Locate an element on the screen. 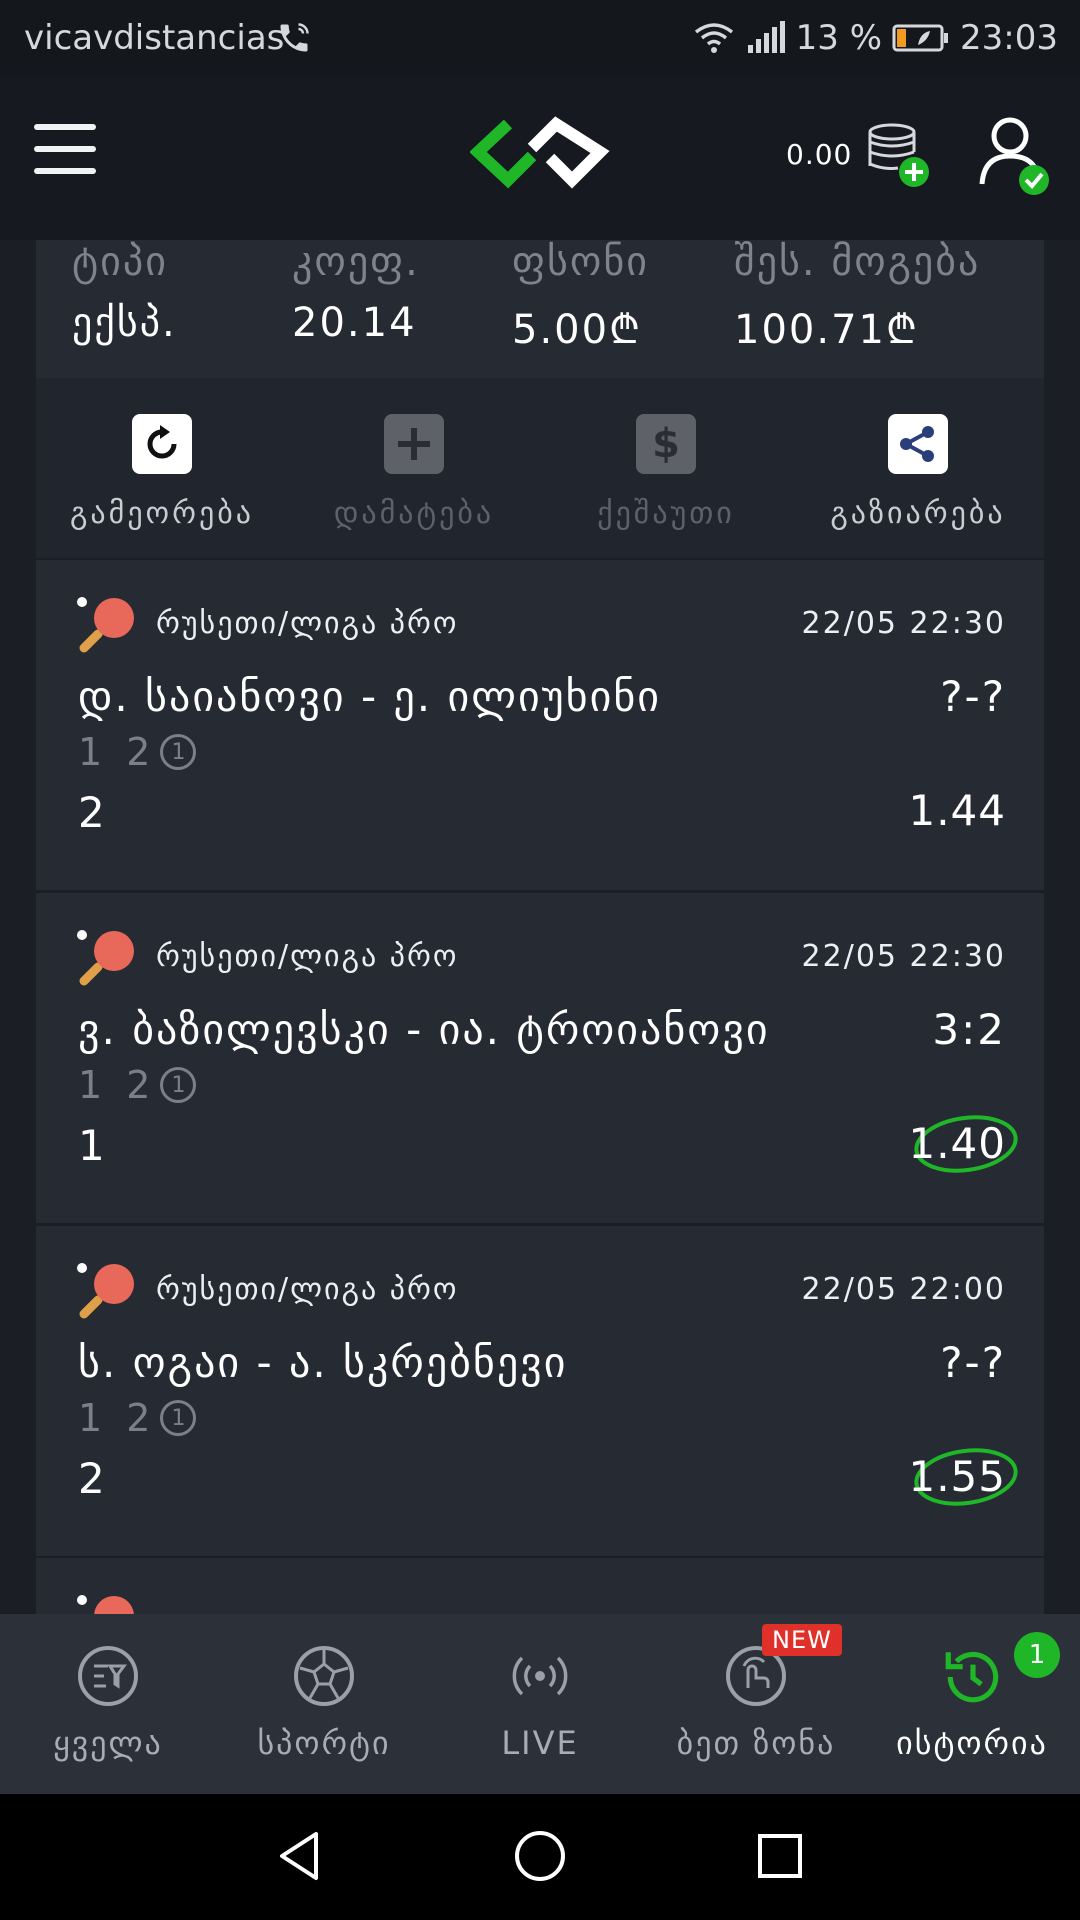 Image resolution: width=1080 pixels, height=1920 pixels. nav-all: ყველა is located at coordinates (108, 1704).